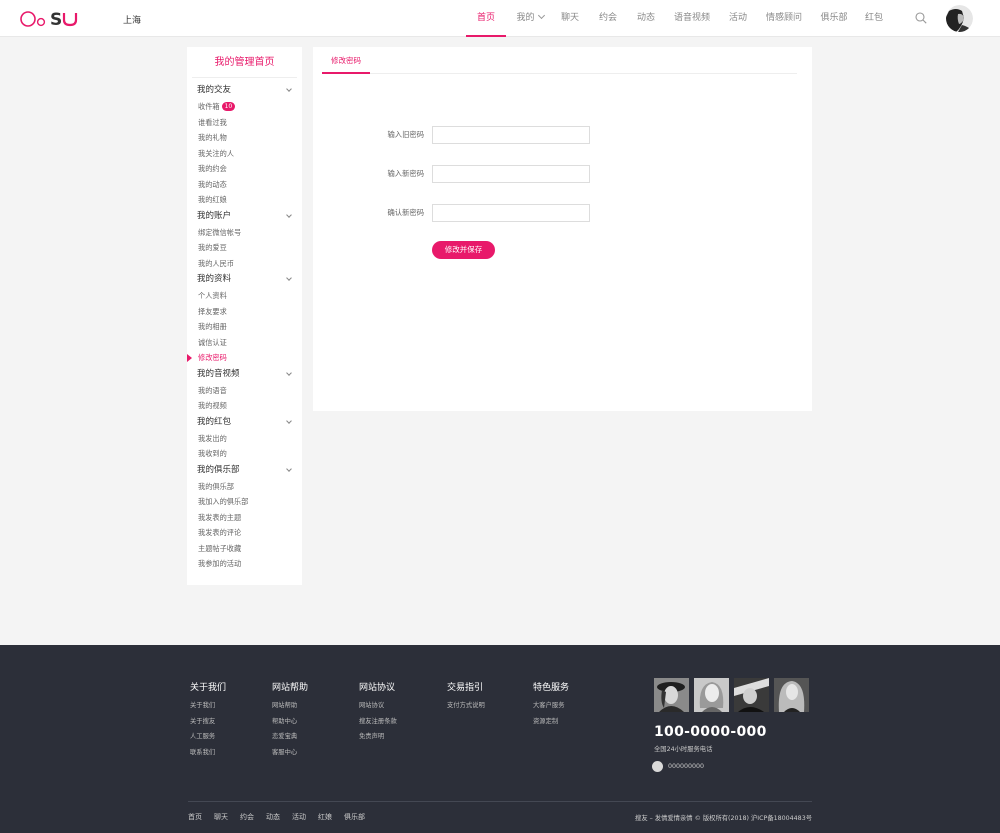 The image size is (1000, 833). I want to click on user-avatar, so click(959, 18).